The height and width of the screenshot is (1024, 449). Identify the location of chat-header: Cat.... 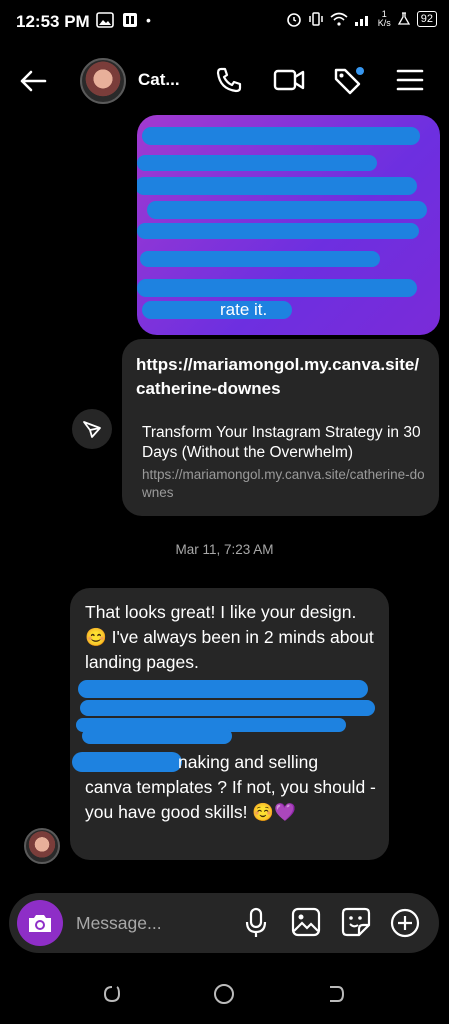
(224, 80).